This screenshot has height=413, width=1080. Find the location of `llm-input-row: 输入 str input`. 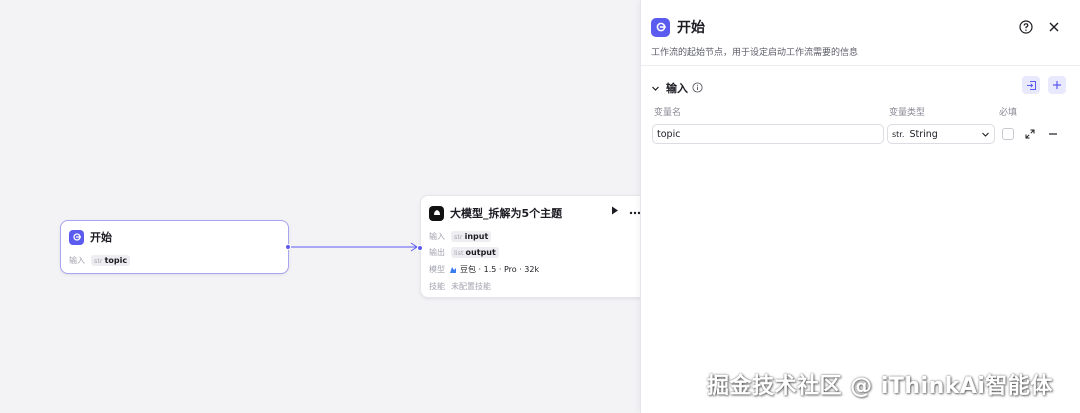

llm-input-row: 输入 str input is located at coordinates (460, 236).